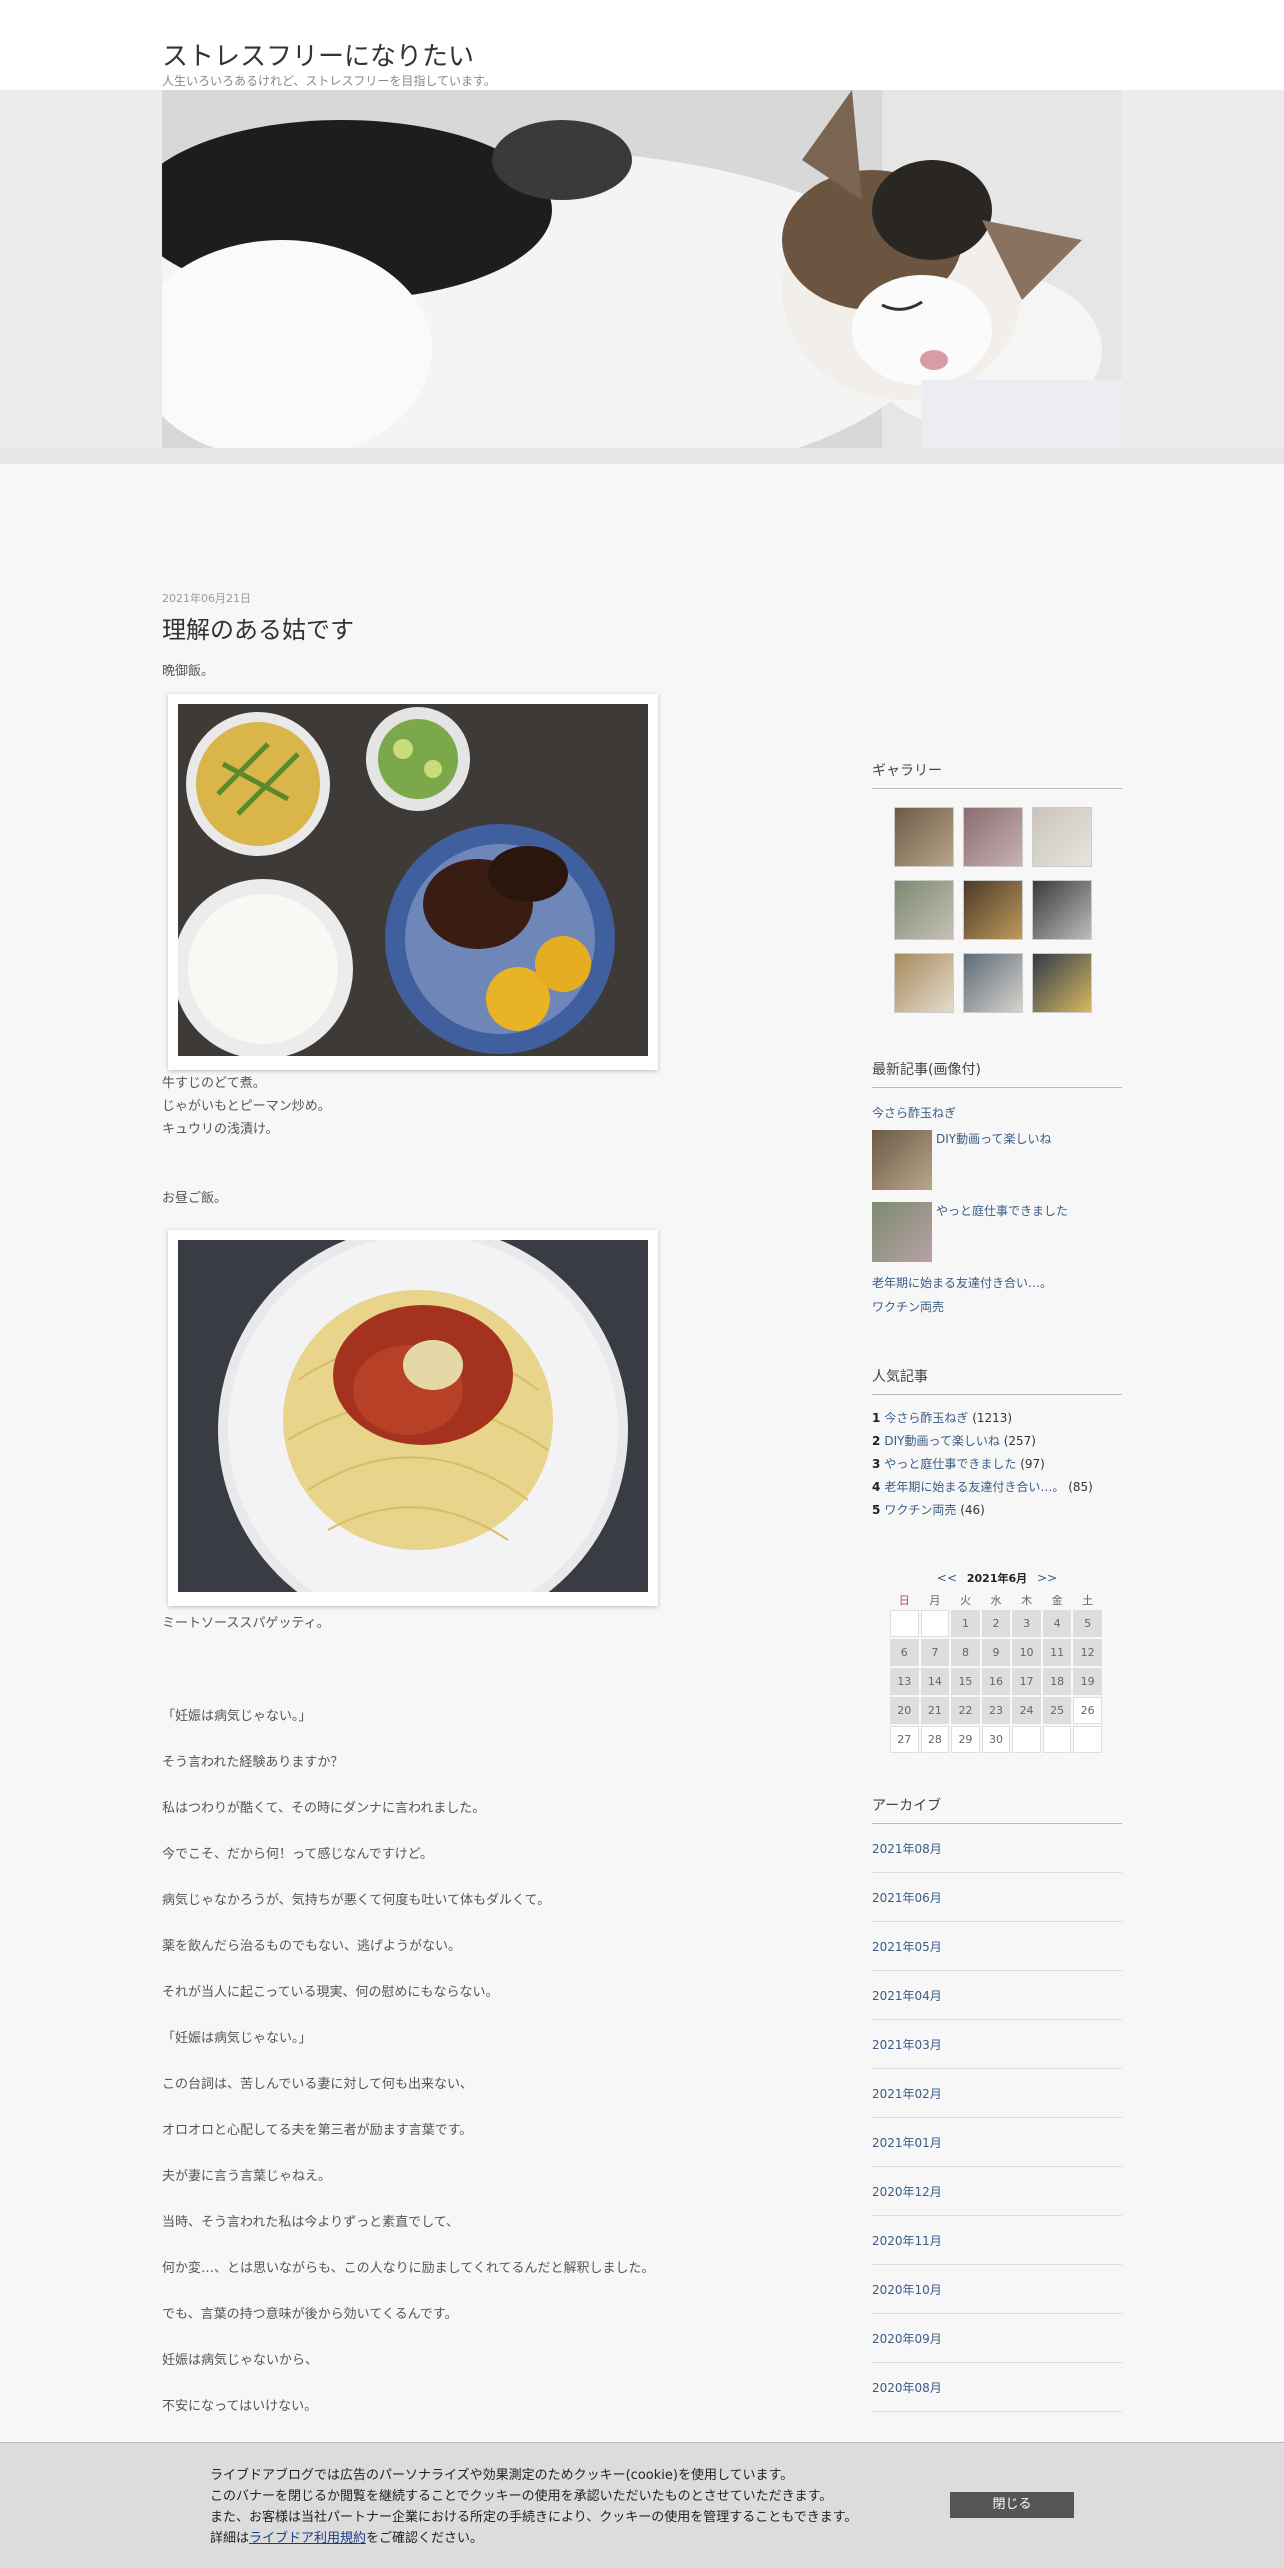 The image size is (1284, 2568). What do you see at coordinates (965, 1681) in the screenshot?
I see `calendar-day: 15` at bounding box center [965, 1681].